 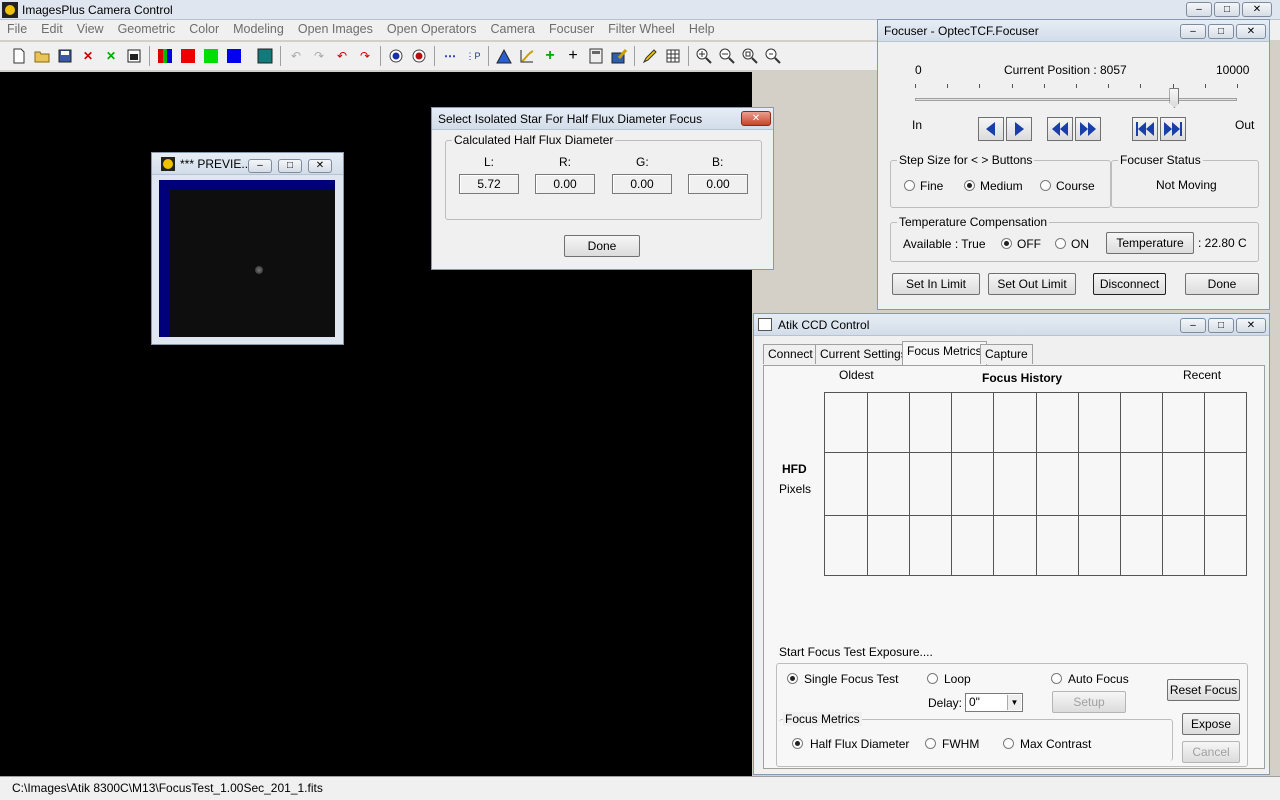 I want to click on preview-close-button: ✕, so click(x=320, y=166).